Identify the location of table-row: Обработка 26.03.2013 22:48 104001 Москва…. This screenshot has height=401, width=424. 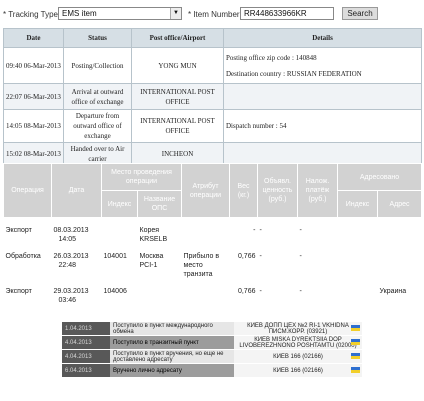
(213, 265).